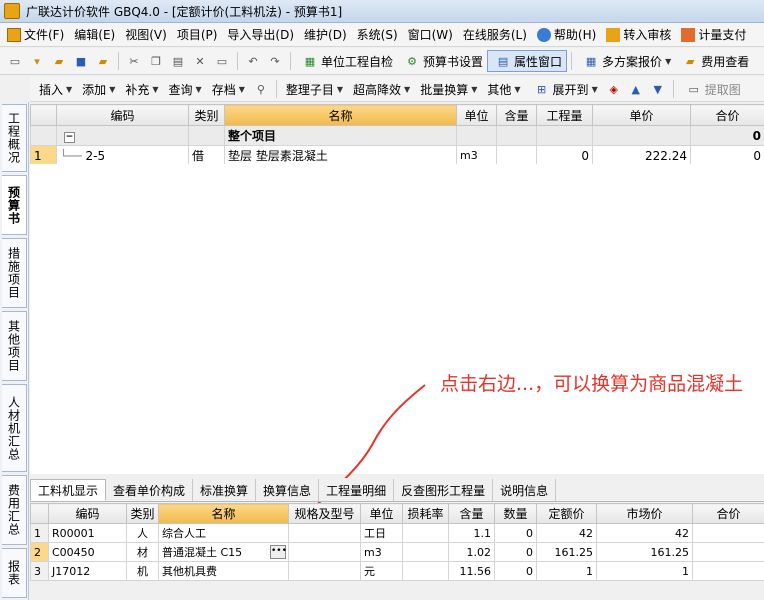 The image size is (764, 600). Describe the element at coordinates (225, 490) in the screenshot. I see `tab-standard-conversion: 标准换算` at that location.